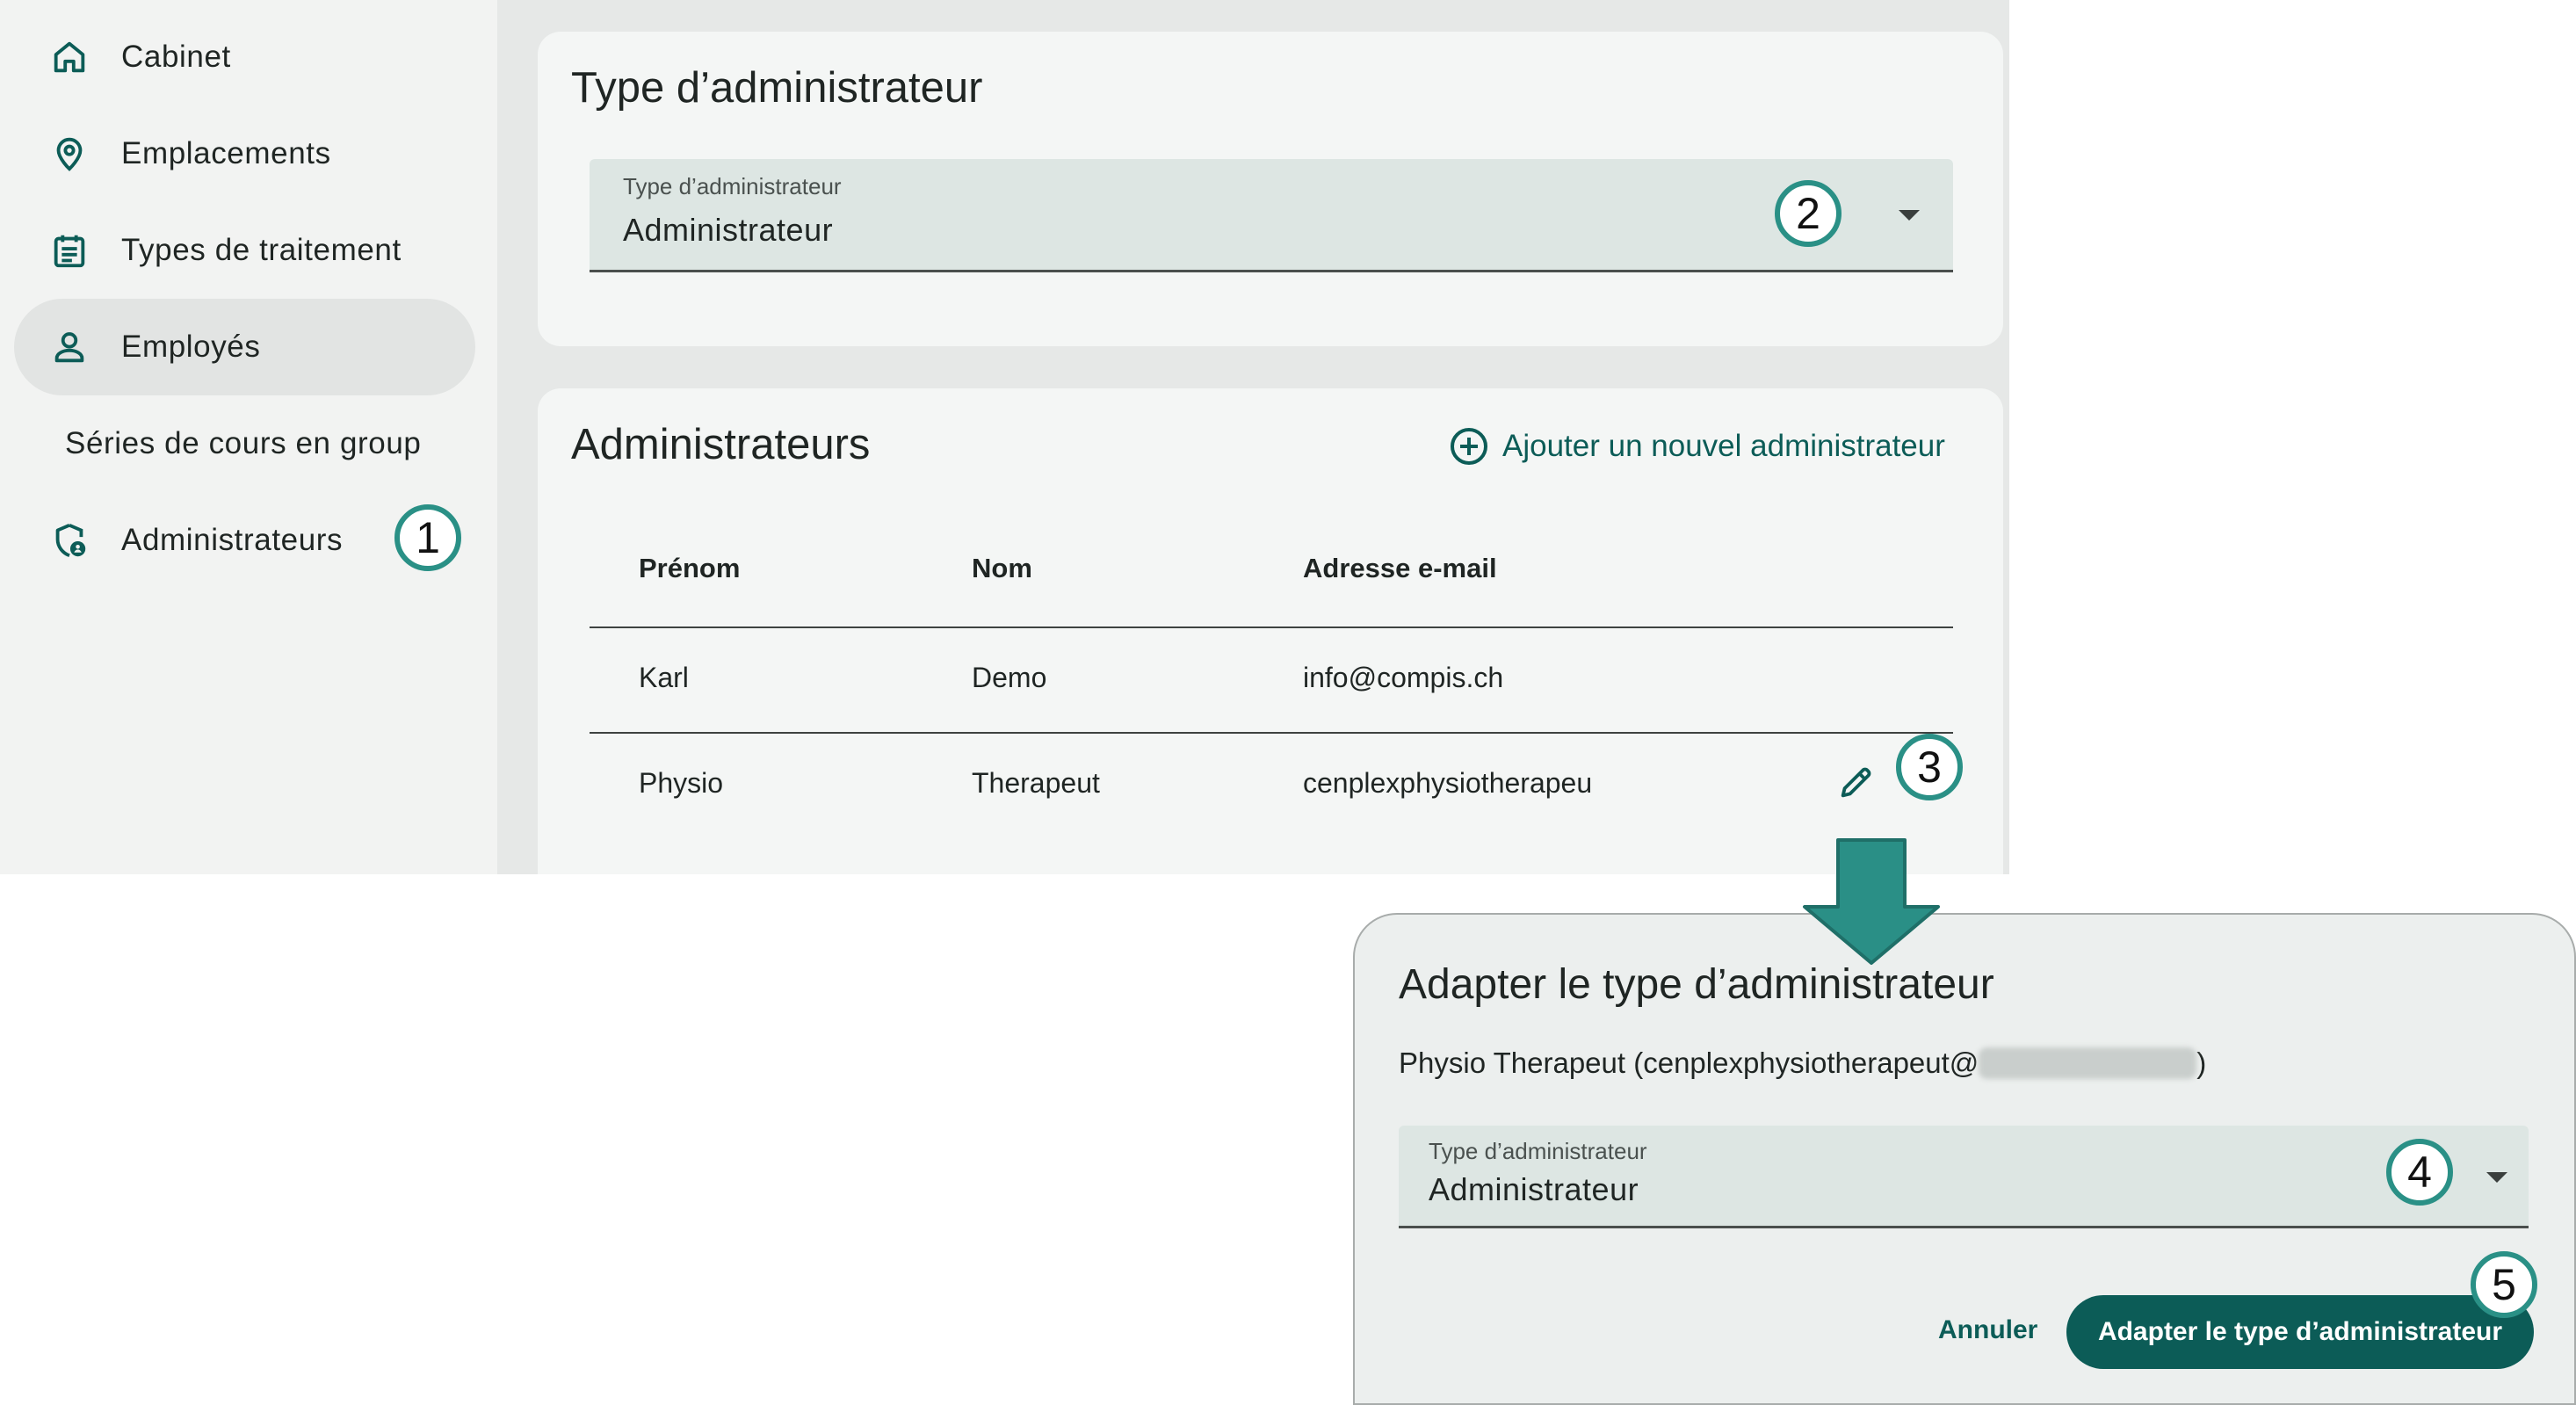  What do you see at coordinates (1400, 568) in the screenshot?
I see `column-header-email: Adresse e-mail` at bounding box center [1400, 568].